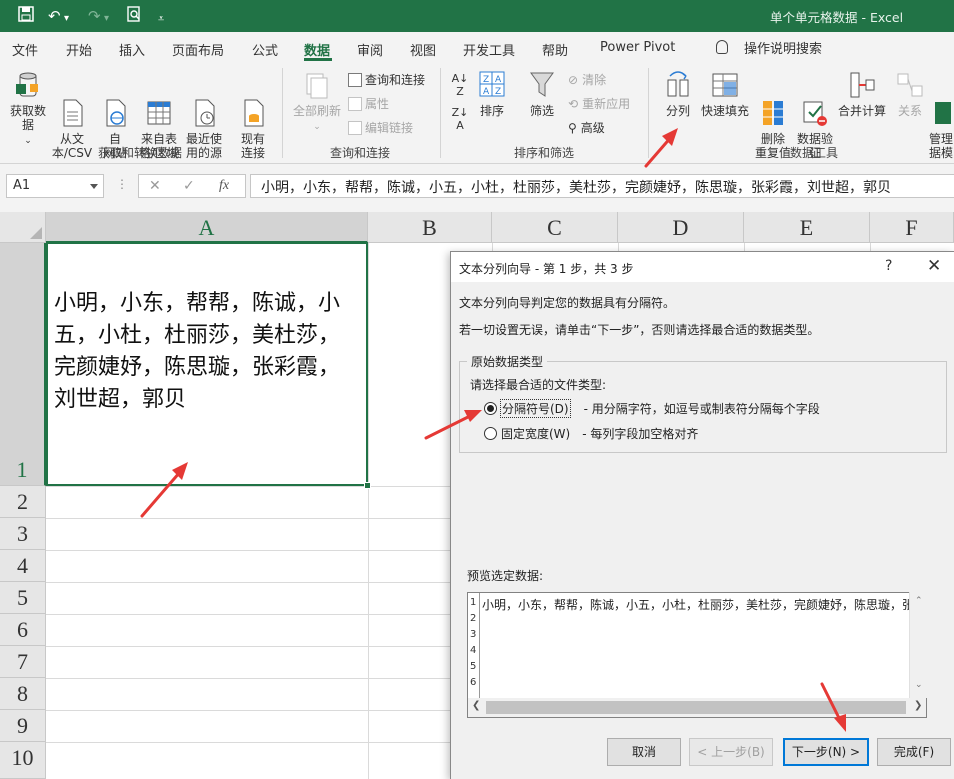 The height and width of the screenshot is (779, 954). What do you see at coordinates (54, 16) in the screenshot?
I see `undo-icon: ↶` at bounding box center [54, 16].